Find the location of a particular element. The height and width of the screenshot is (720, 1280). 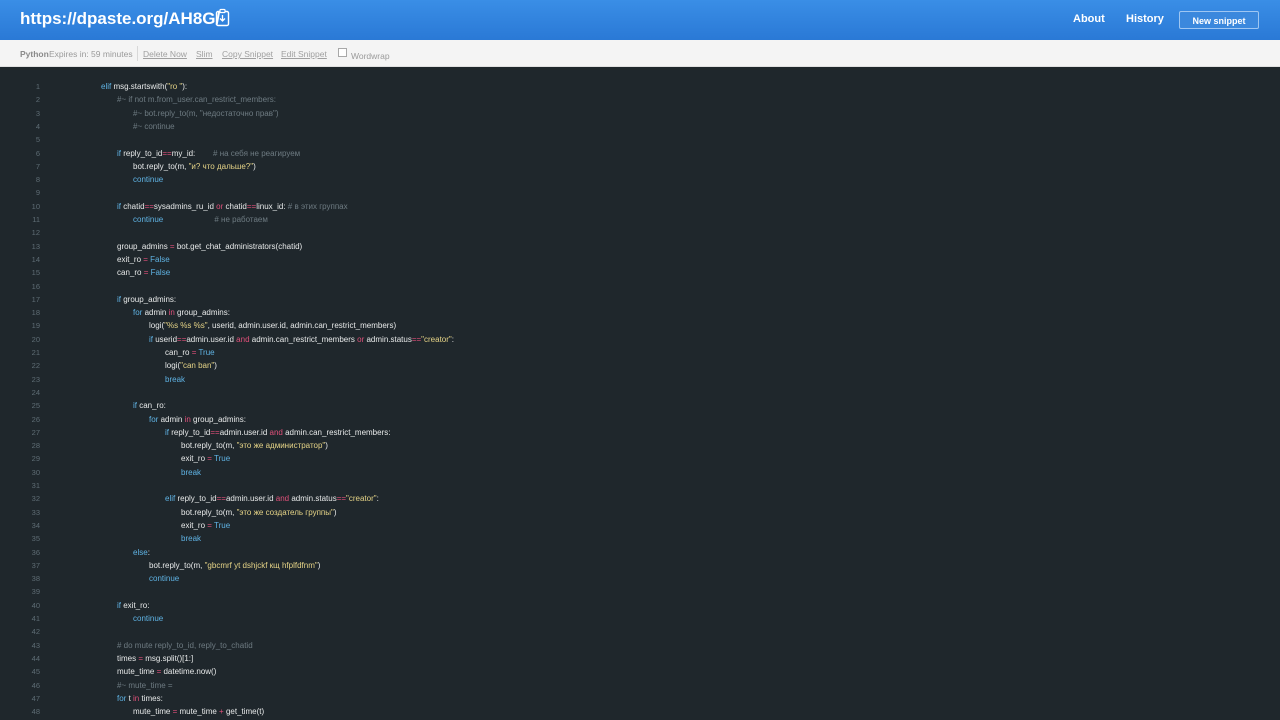

line-number: 46 is located at coordinates (35, 685).